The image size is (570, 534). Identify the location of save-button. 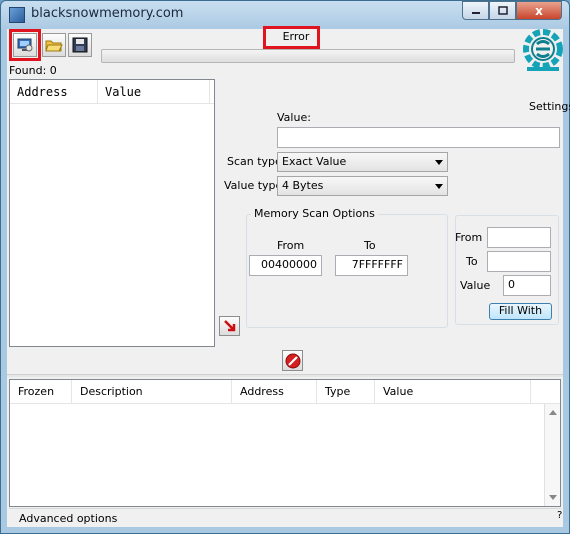
(80, 45).